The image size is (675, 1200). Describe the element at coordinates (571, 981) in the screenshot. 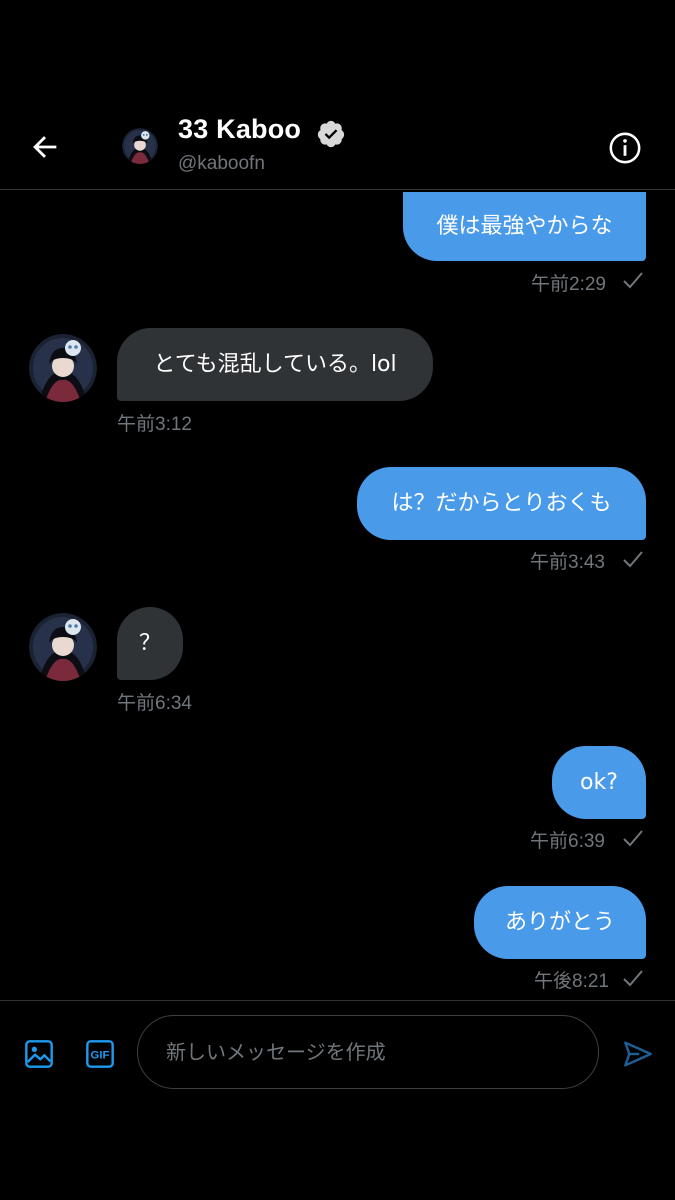

I see `message-timestamp: 午後8:21` at that location.